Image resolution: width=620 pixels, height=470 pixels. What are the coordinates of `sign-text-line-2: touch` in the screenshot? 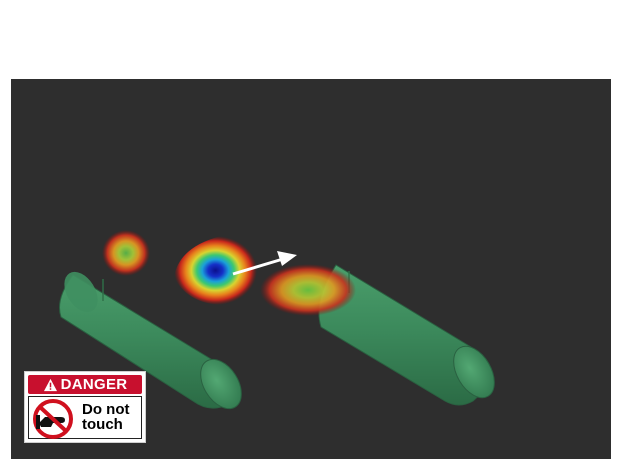 It's located at (102, 424).